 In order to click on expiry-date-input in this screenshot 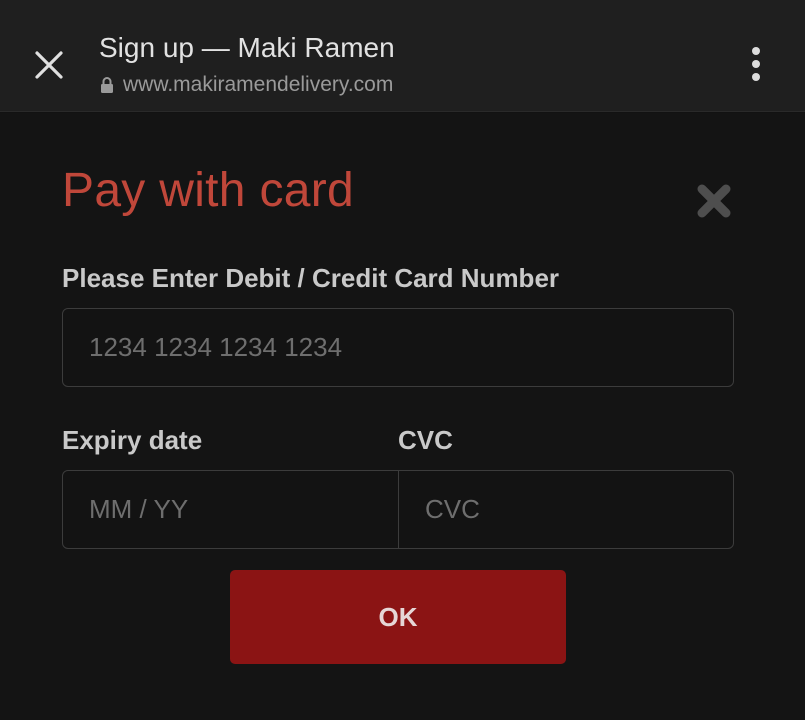, I will do `click(230, 509)`.